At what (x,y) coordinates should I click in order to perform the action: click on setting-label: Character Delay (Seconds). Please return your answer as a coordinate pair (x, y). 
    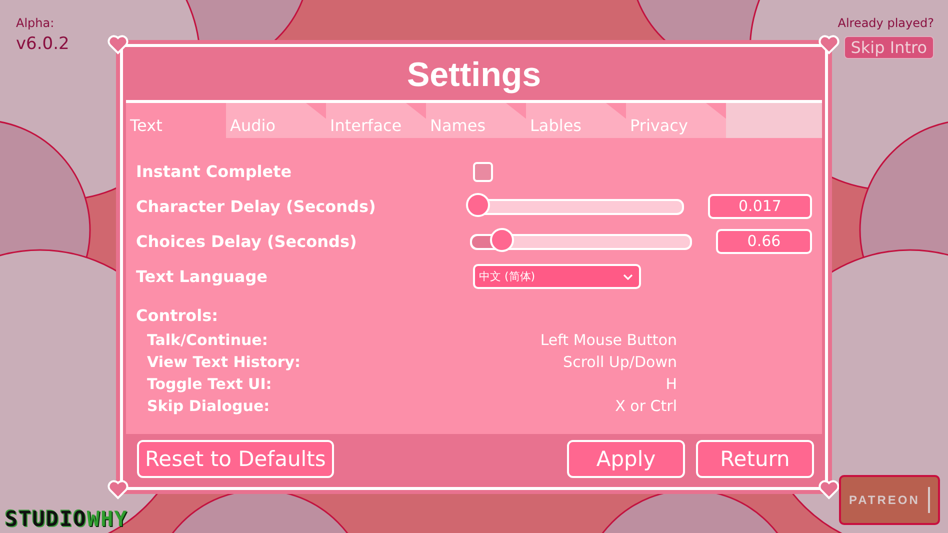
    Looking at the image, I should click on (256, 206).